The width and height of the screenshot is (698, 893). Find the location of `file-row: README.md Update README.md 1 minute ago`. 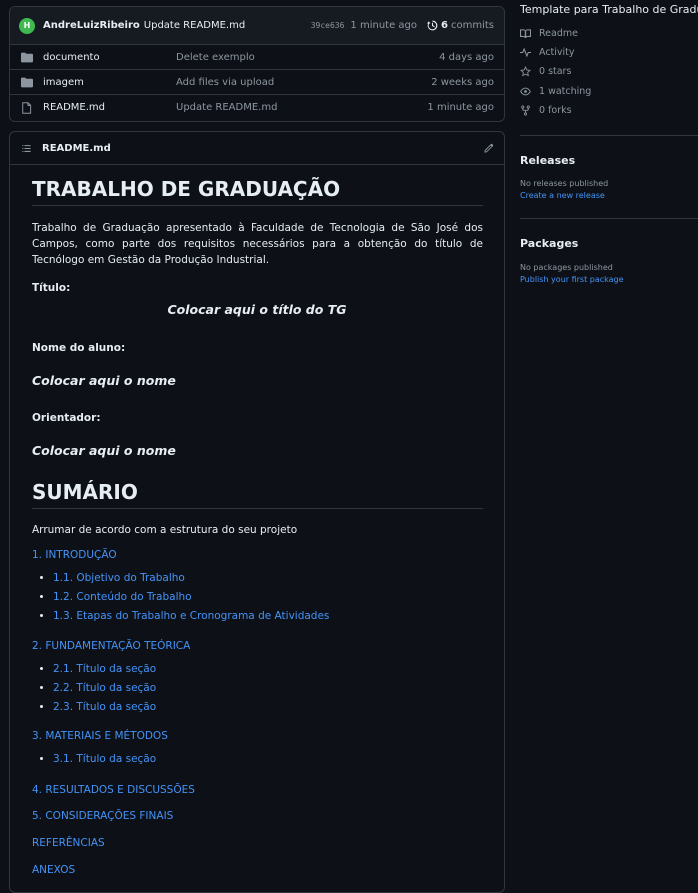

file-row: README.md Update README.md 1 minute ago is located at coordinates (257, 107).